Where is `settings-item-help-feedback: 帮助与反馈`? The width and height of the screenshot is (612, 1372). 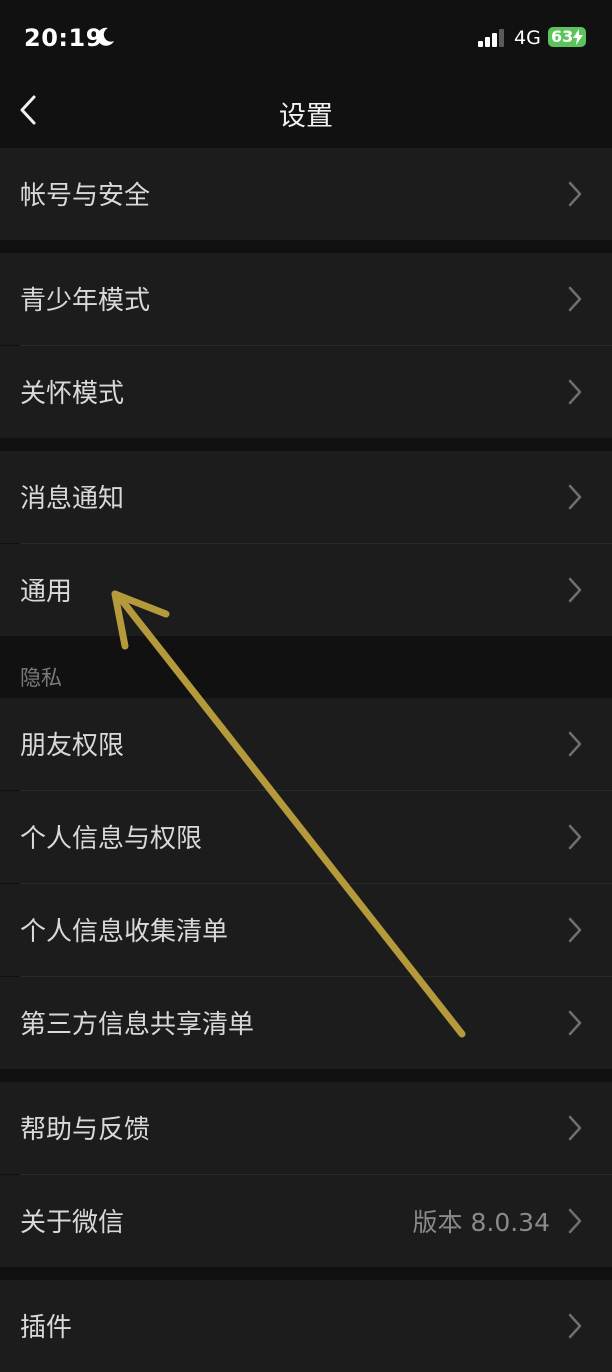 settings-item-help-feedback: 帮助与反馈 is located at coordinates (306, 1128).